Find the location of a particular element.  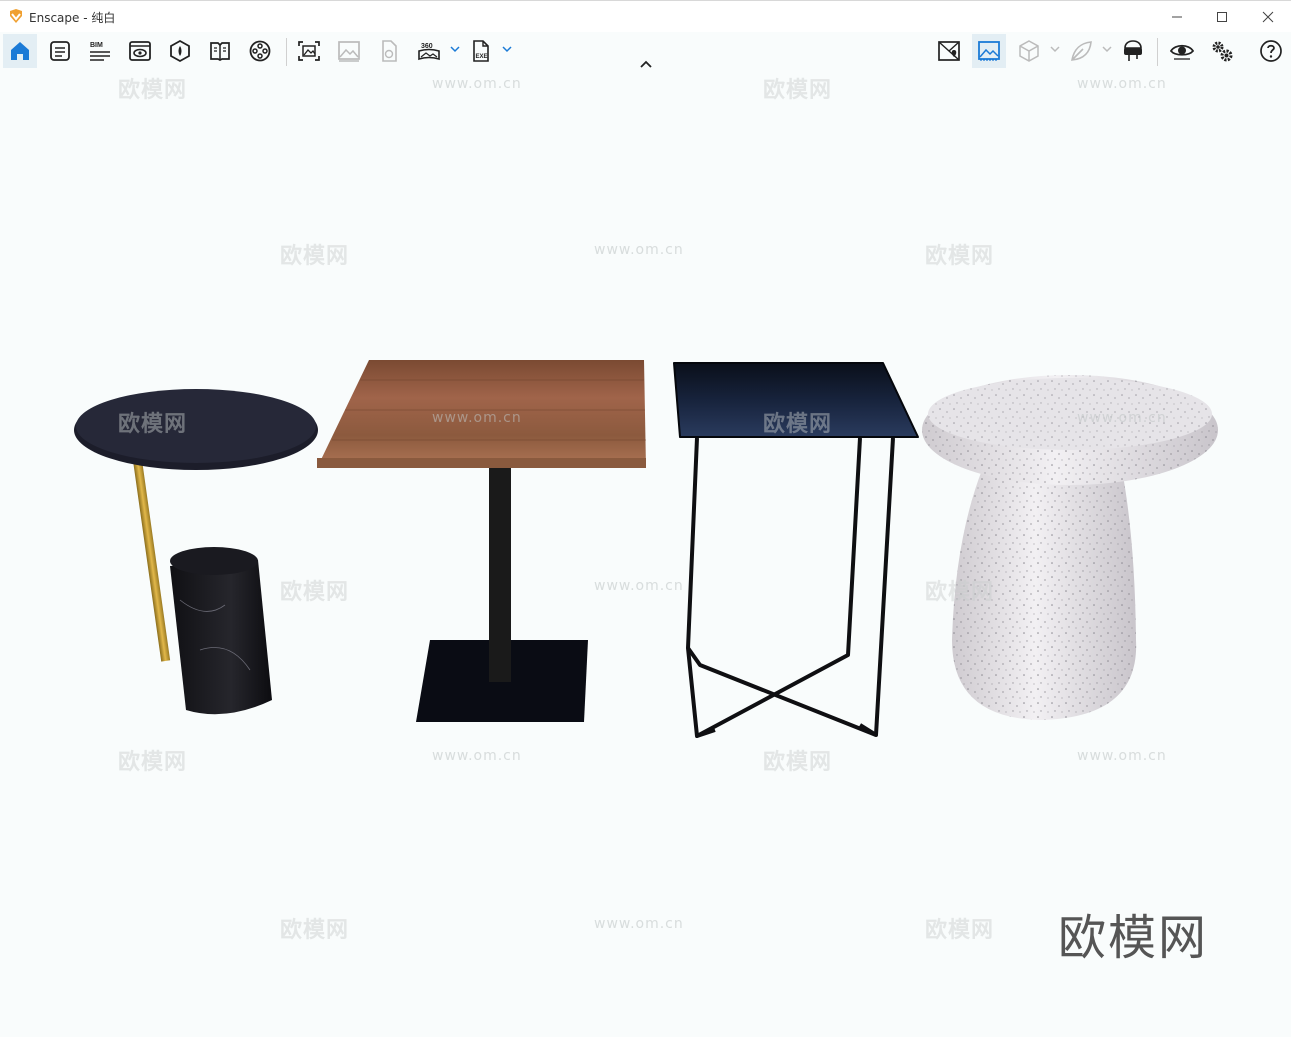

visibility-button is located at coordinates (1182, 51).